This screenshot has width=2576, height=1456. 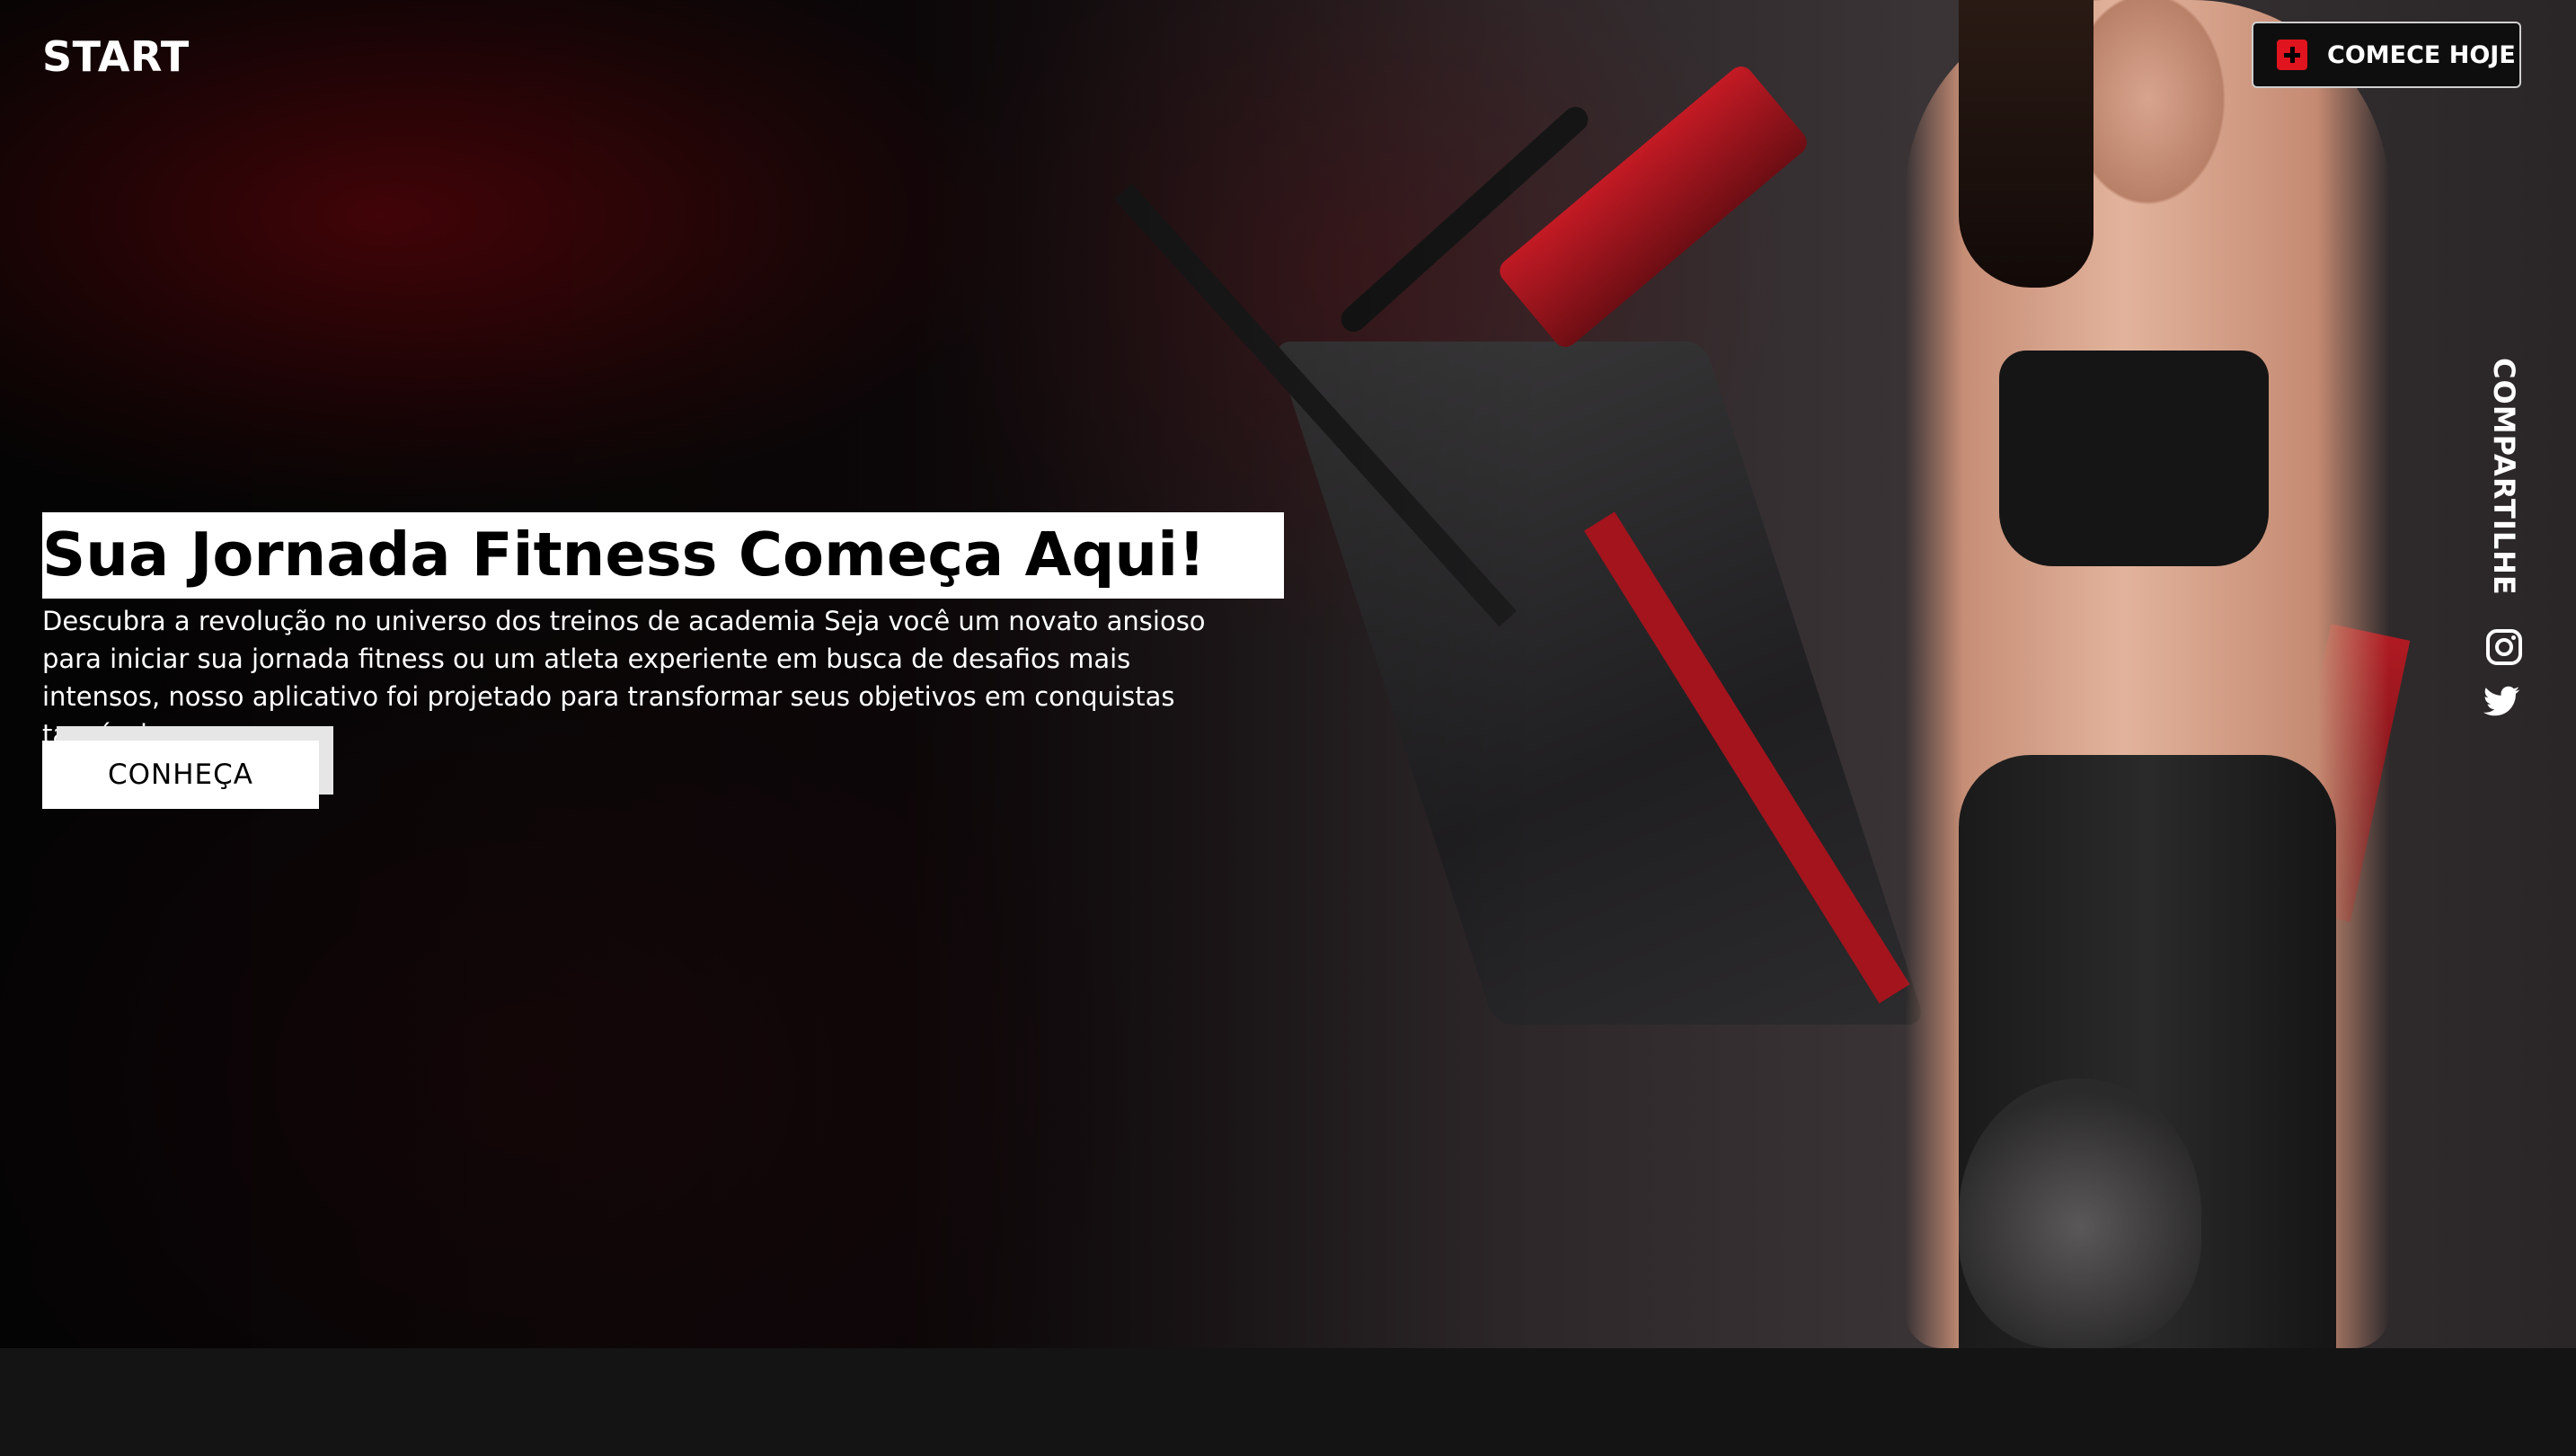 I want to click on share-label: COMPARTILHE, so click(x=2504, y=476).